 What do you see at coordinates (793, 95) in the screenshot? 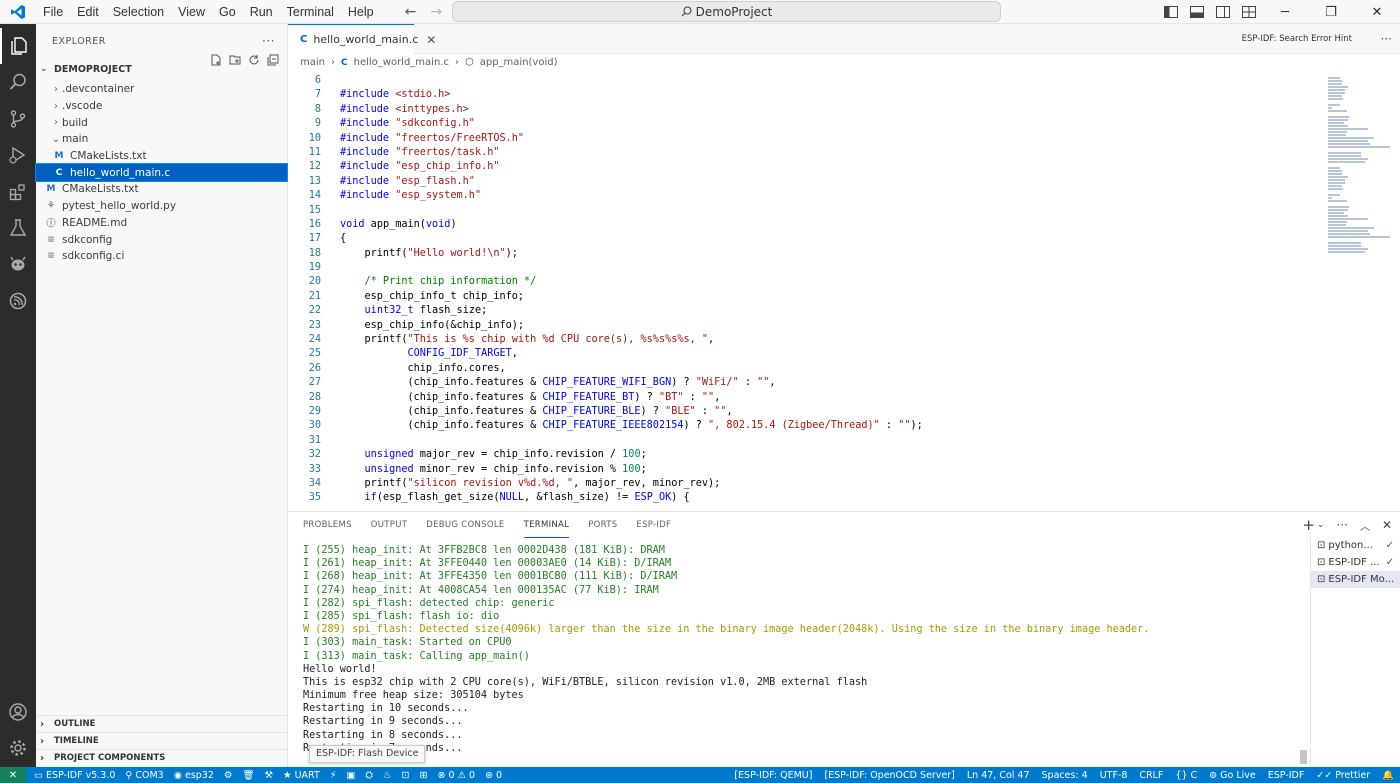
I see `code-line: 7 #include <stdio.h>` at bounding box center [793, 95].